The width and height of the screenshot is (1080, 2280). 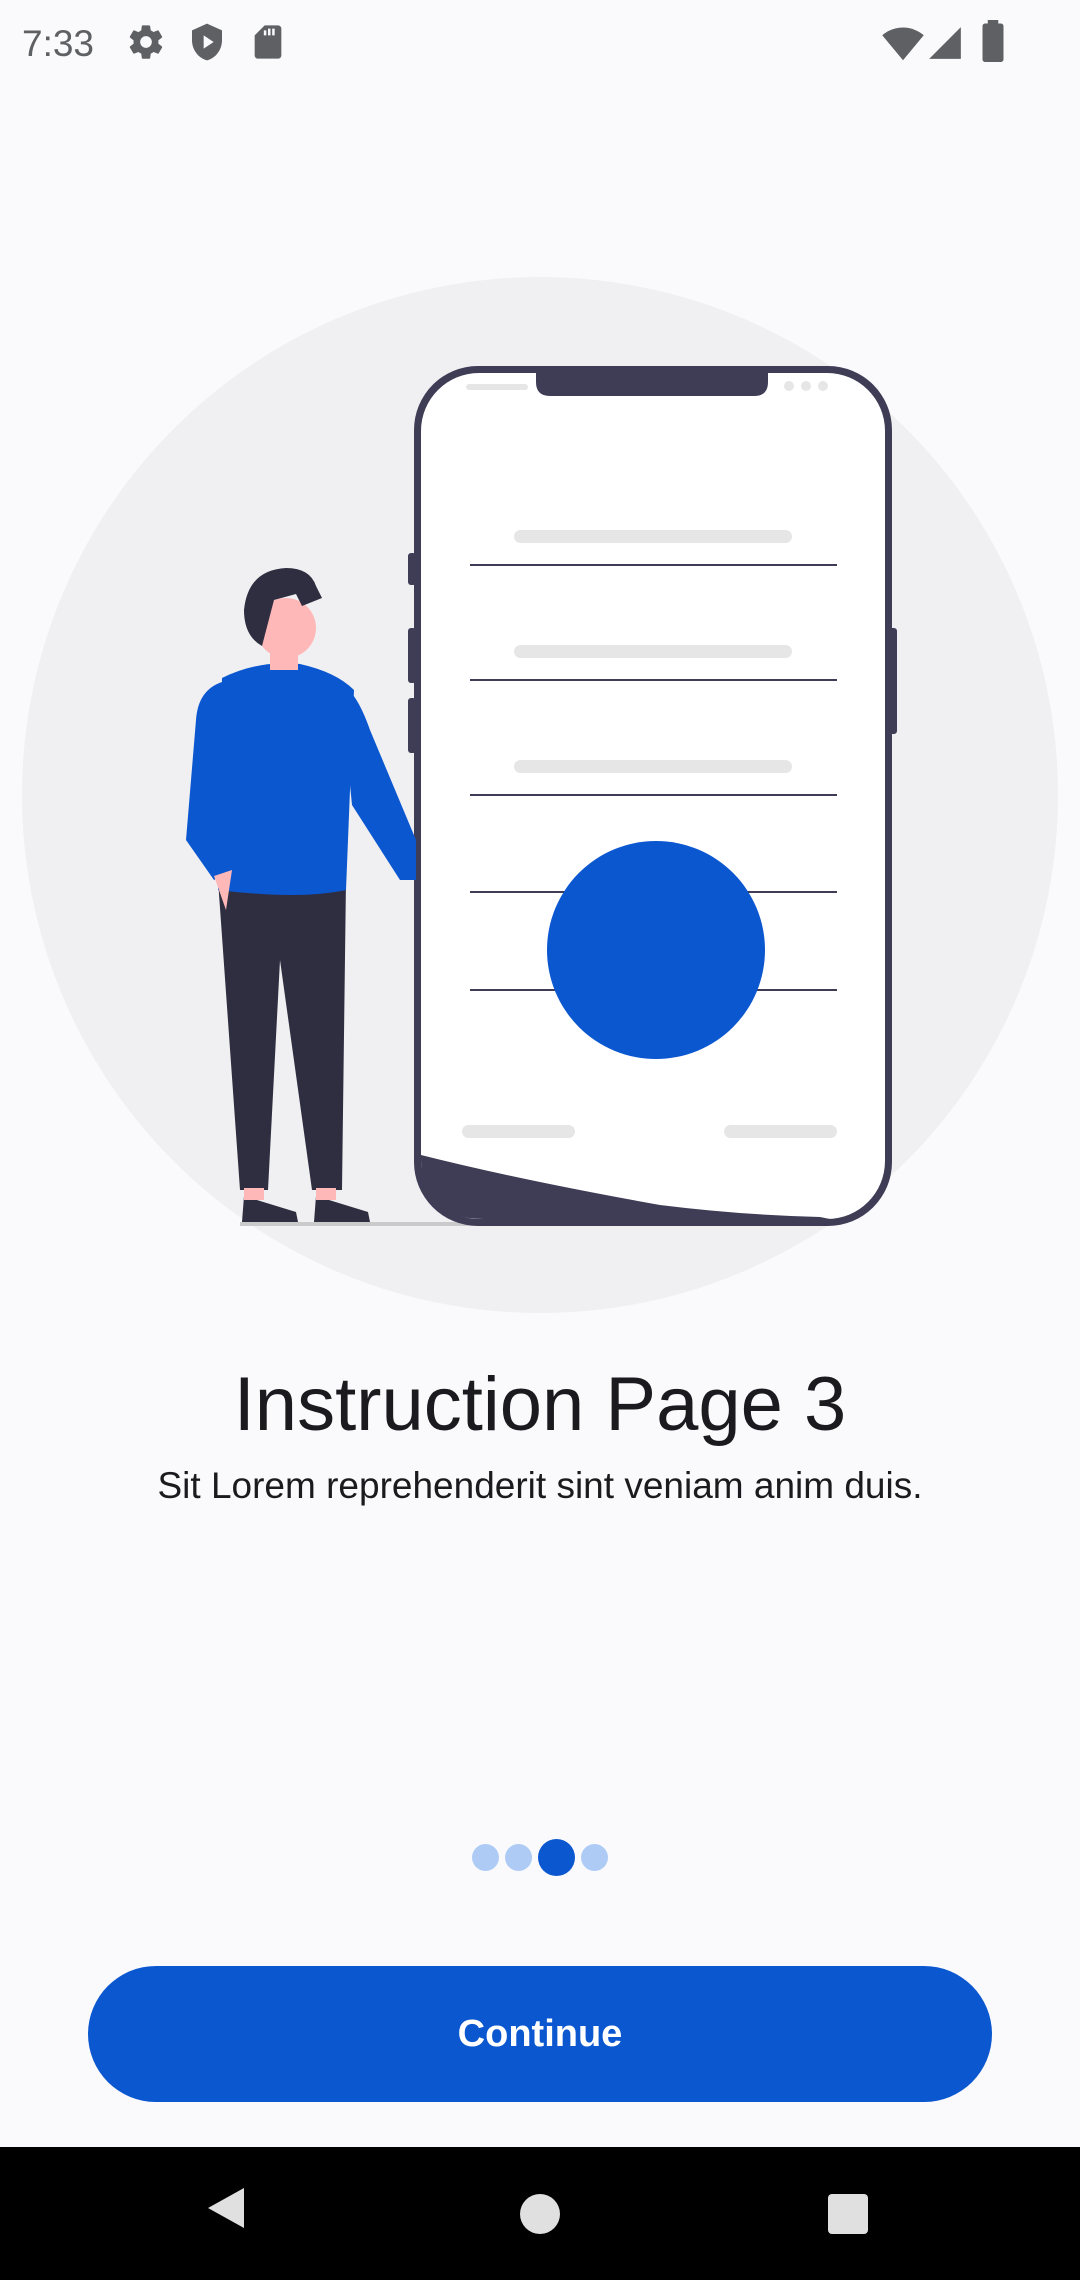 What do you see at coordinates (540, 1404) in the screenshot?
I see `page-title: Instruction Page 3` at bounding box center [540, 1404].